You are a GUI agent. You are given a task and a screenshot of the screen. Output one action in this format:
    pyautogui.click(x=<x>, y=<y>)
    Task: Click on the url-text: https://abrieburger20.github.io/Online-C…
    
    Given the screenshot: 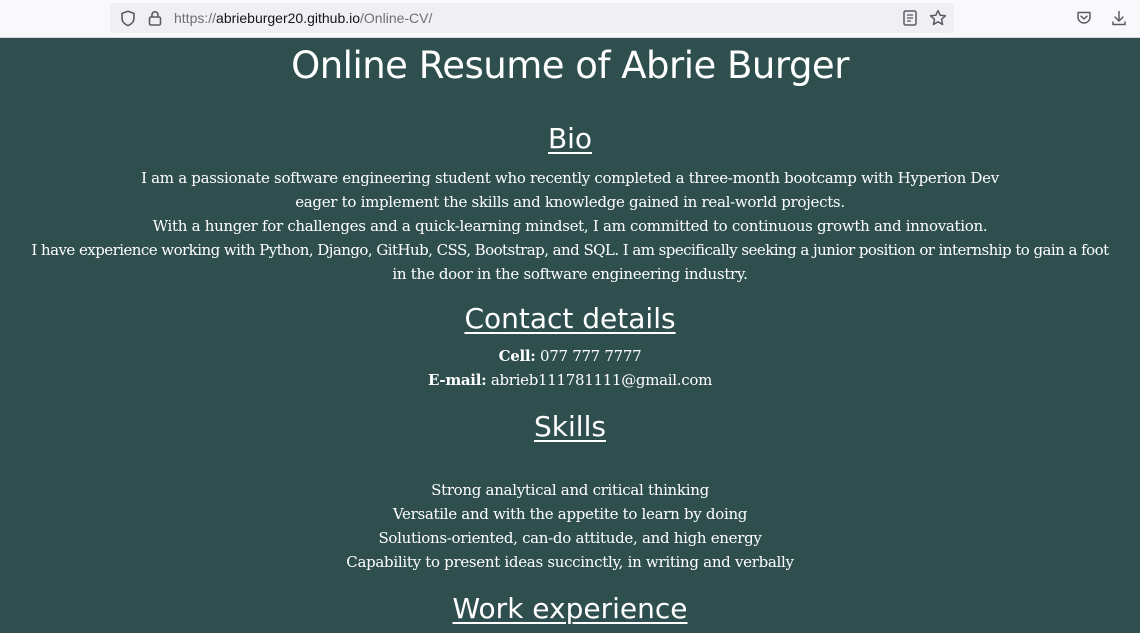 What is the action you would take?
    pyautogui.click(x=303, y=18)
    